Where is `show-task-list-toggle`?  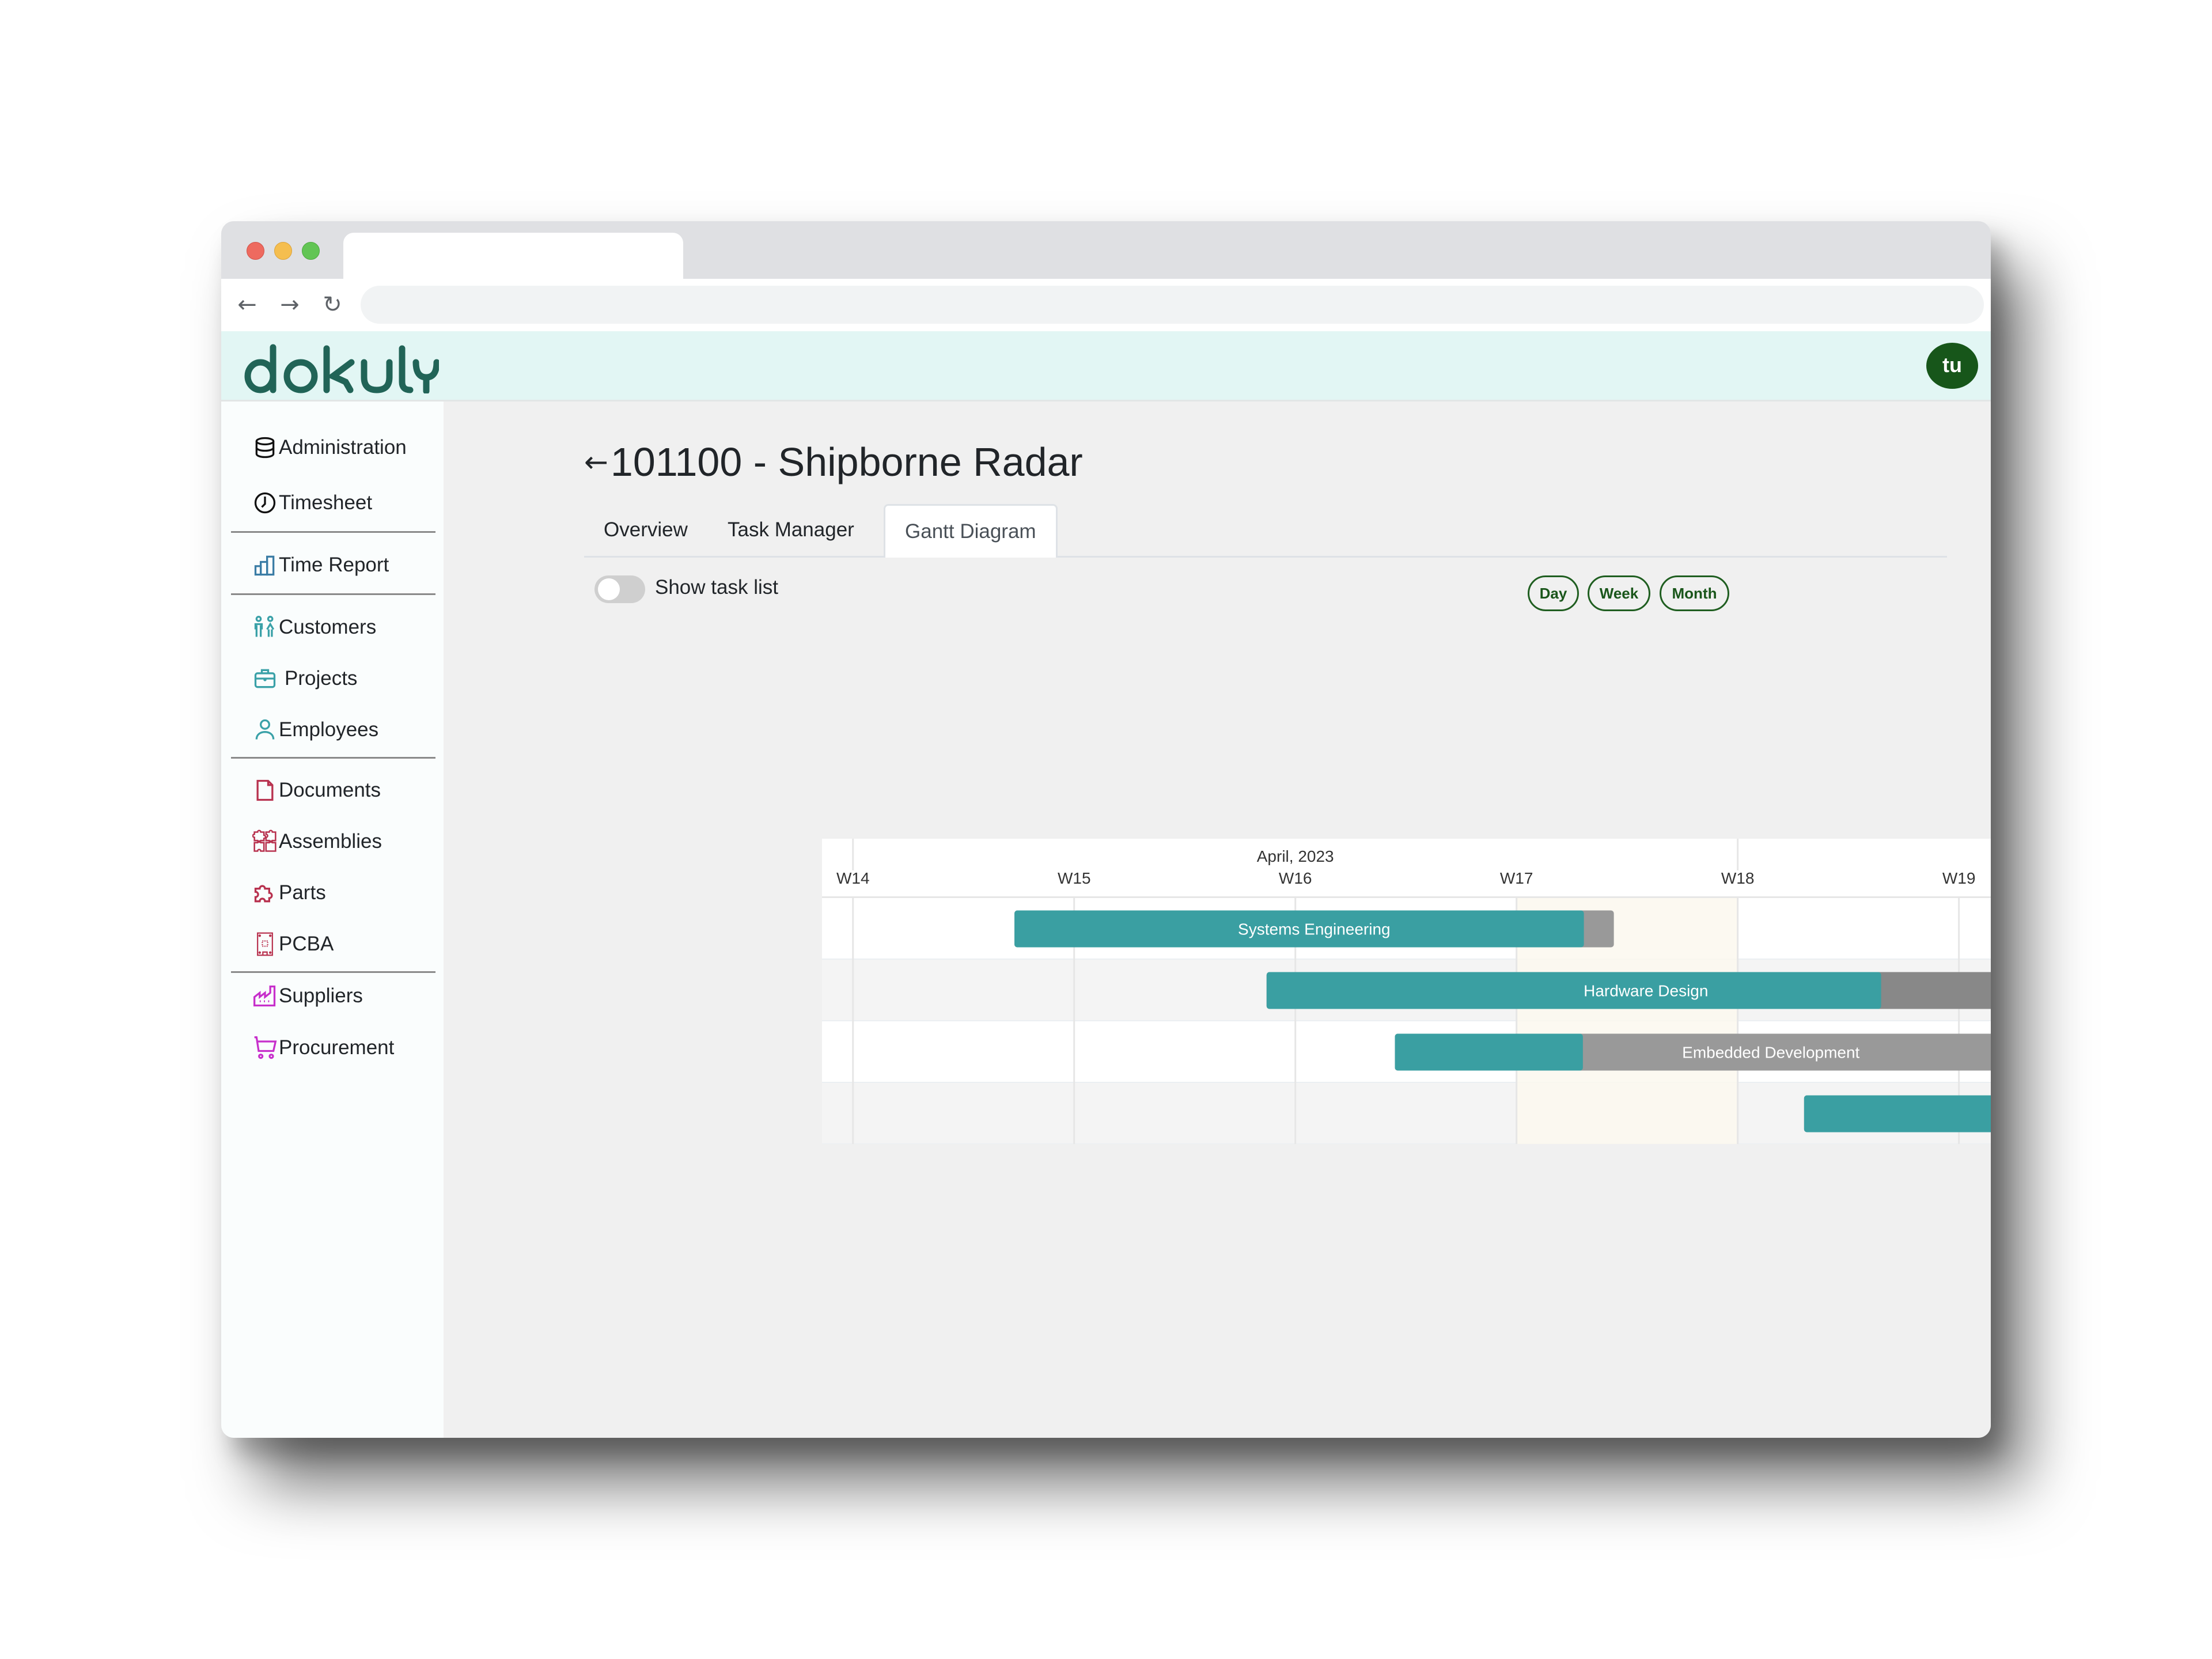 show-task-list-toggle is located at coordinates (619, 589).